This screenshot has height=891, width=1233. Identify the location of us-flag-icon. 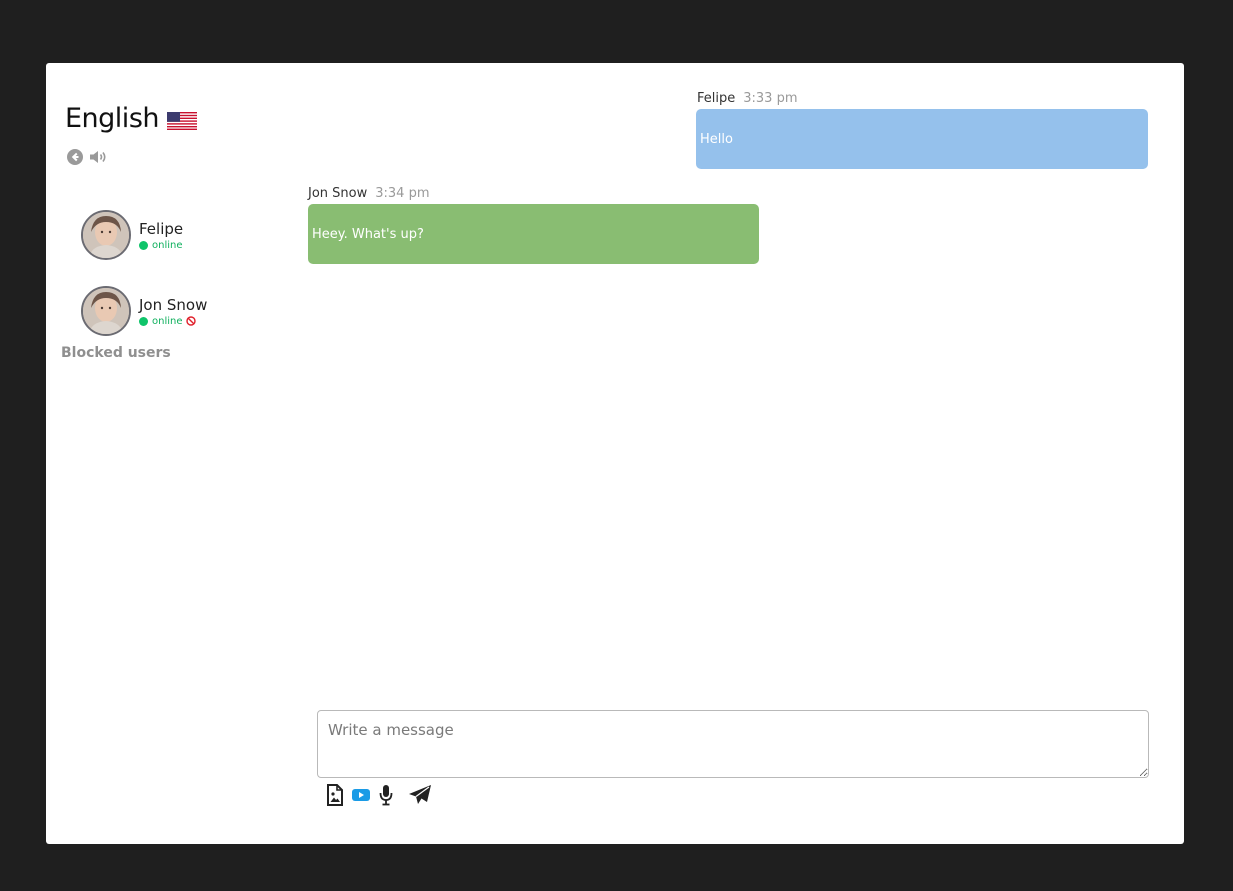
(182, 120).